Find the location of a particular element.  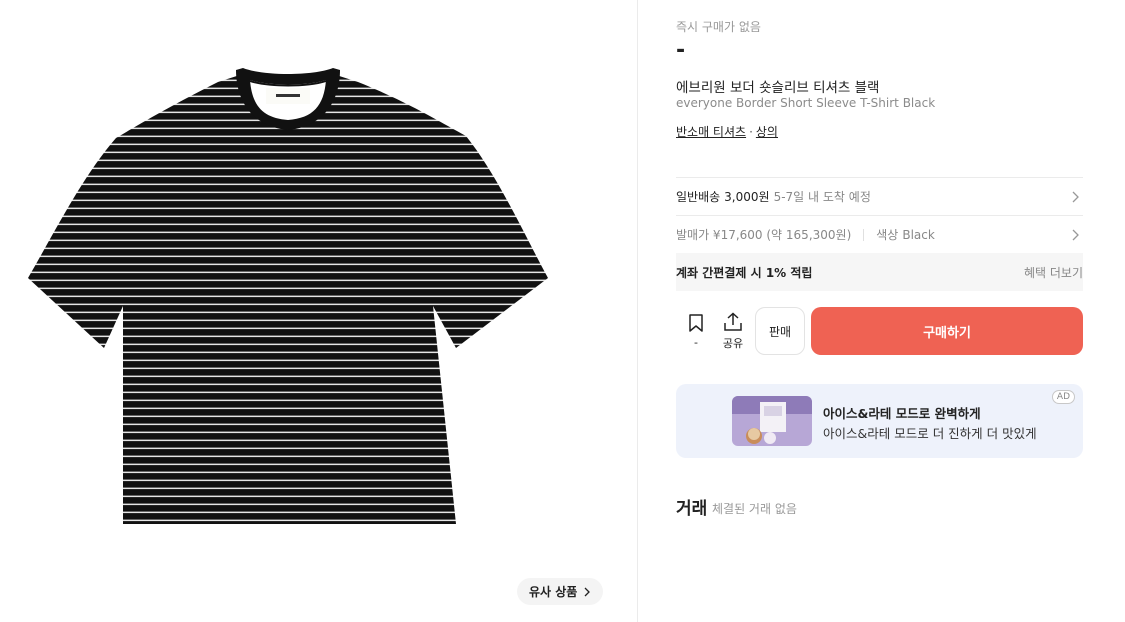

divider is located at coordinates (864, 234).